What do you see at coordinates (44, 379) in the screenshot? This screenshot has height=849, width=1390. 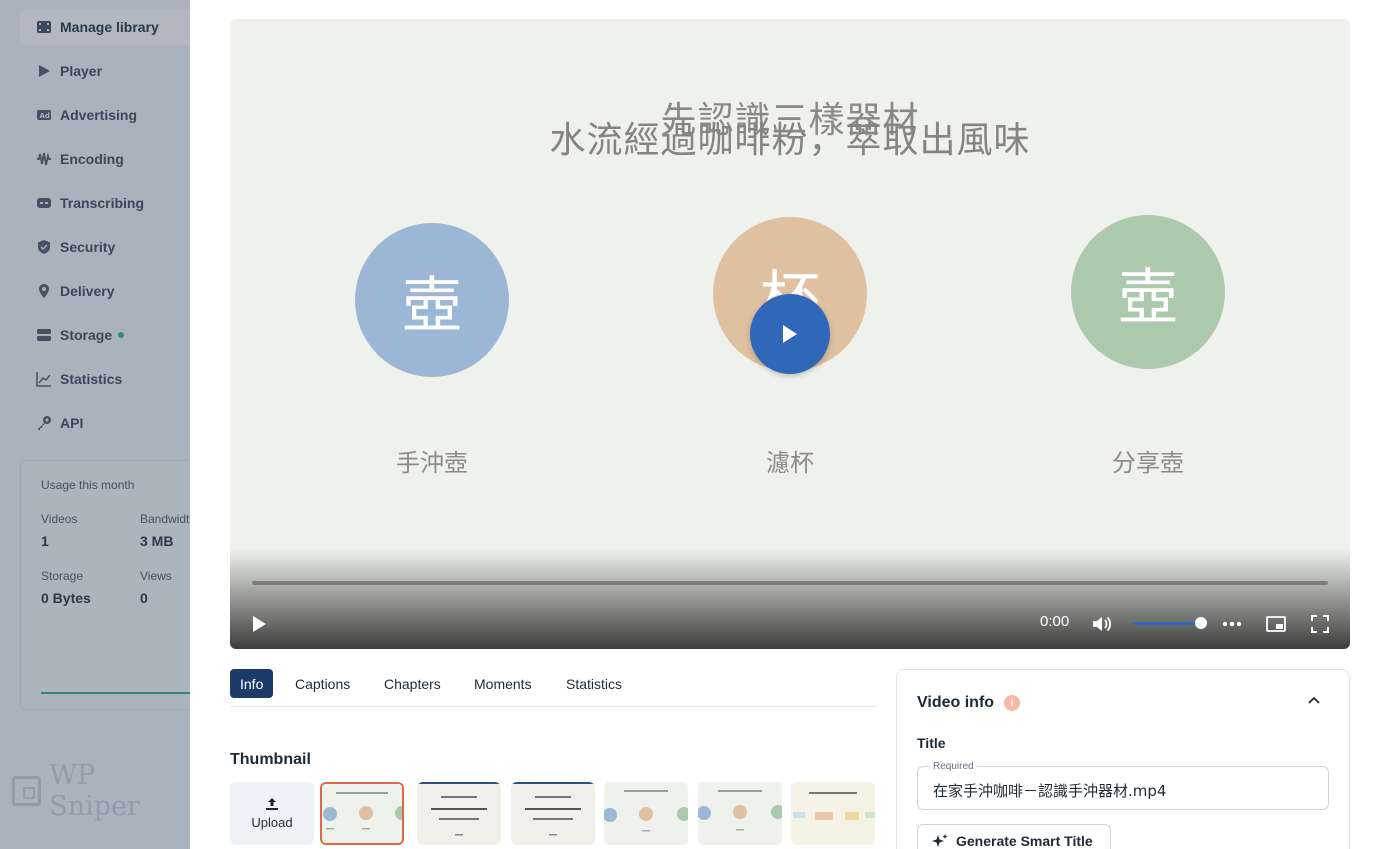 I see `chart-line-icon` at bounding box center [44, 379].